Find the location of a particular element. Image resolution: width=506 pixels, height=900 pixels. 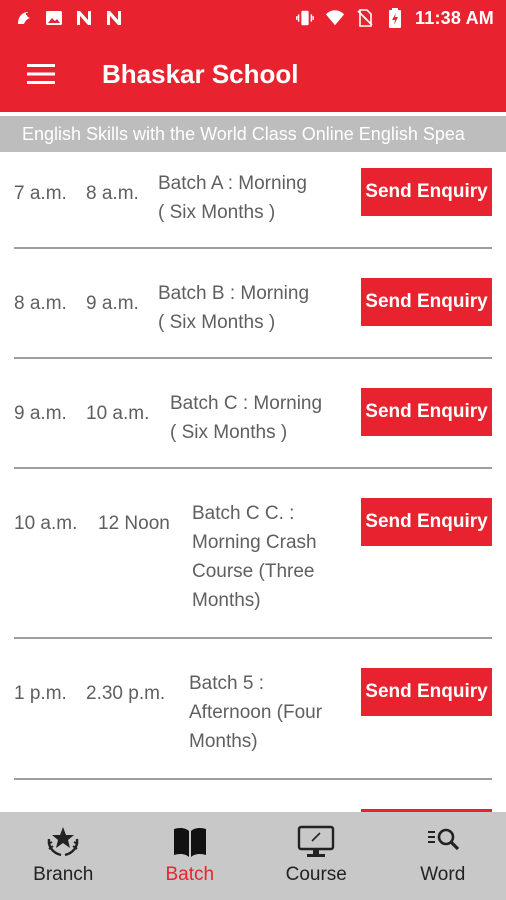

app-bar: Bhaskar School is located at coordinates (253, 74).